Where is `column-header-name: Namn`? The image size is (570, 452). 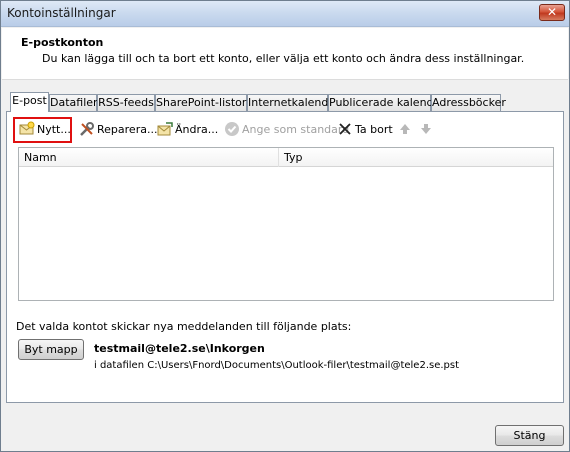
column-header-name: Namn is located at coordinates (149, 157).